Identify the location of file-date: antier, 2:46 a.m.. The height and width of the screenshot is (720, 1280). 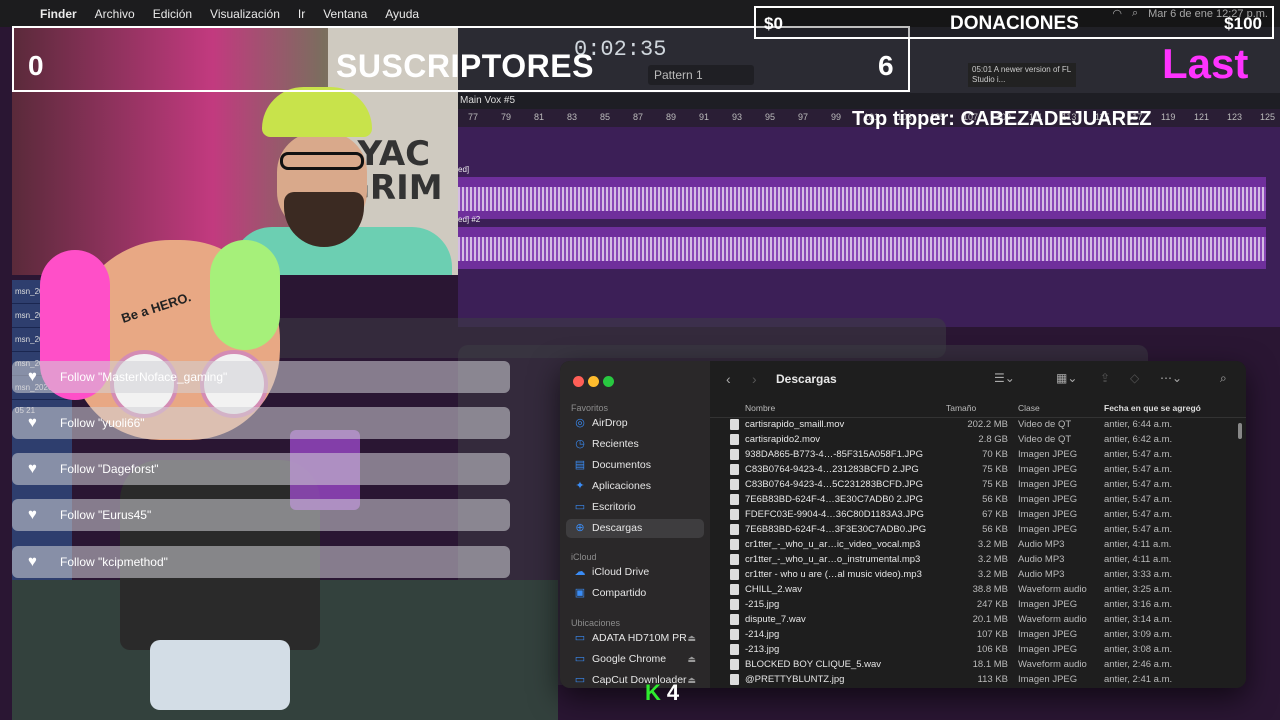
(1138, 664).